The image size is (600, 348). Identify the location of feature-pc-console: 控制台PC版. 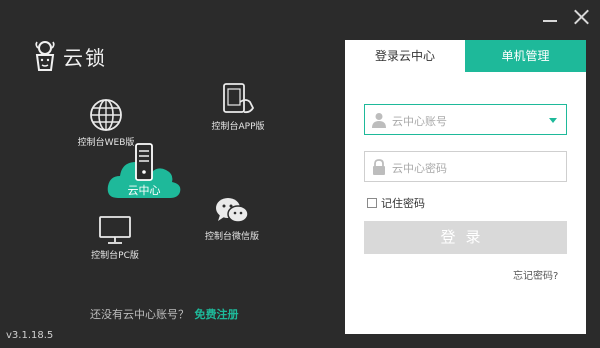
(115, 238).